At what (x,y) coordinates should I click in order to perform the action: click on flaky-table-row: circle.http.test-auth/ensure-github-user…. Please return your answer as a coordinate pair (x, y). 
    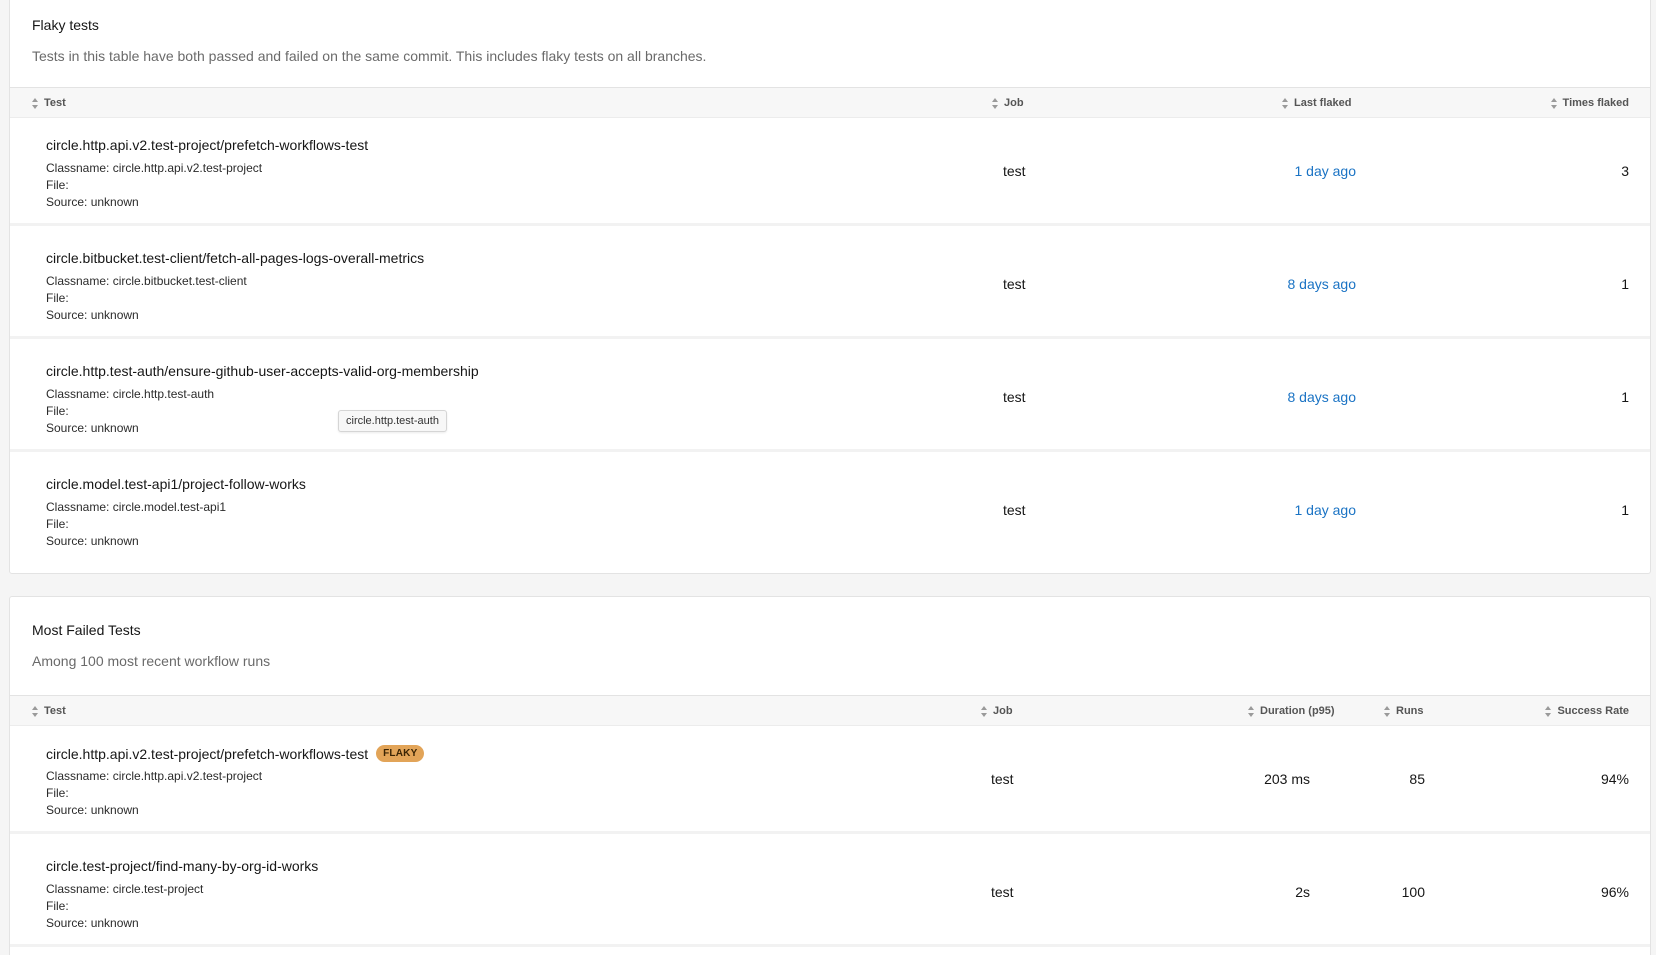
    Looking at the image, I should click on (830, 398).